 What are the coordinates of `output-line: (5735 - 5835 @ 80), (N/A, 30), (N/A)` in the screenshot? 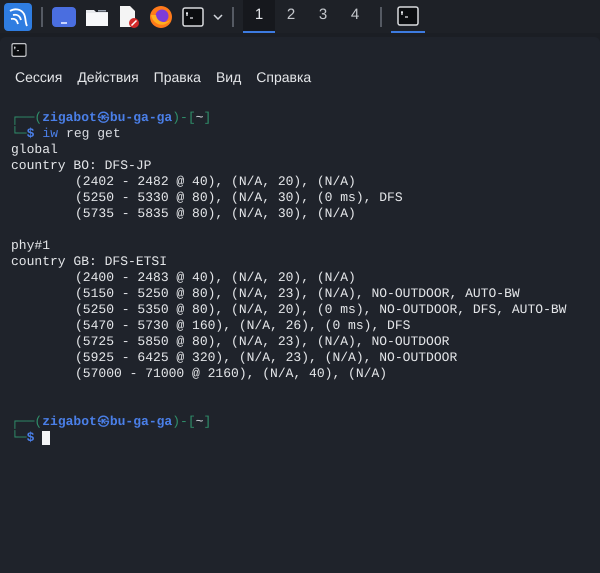 It's located at (215, 214).